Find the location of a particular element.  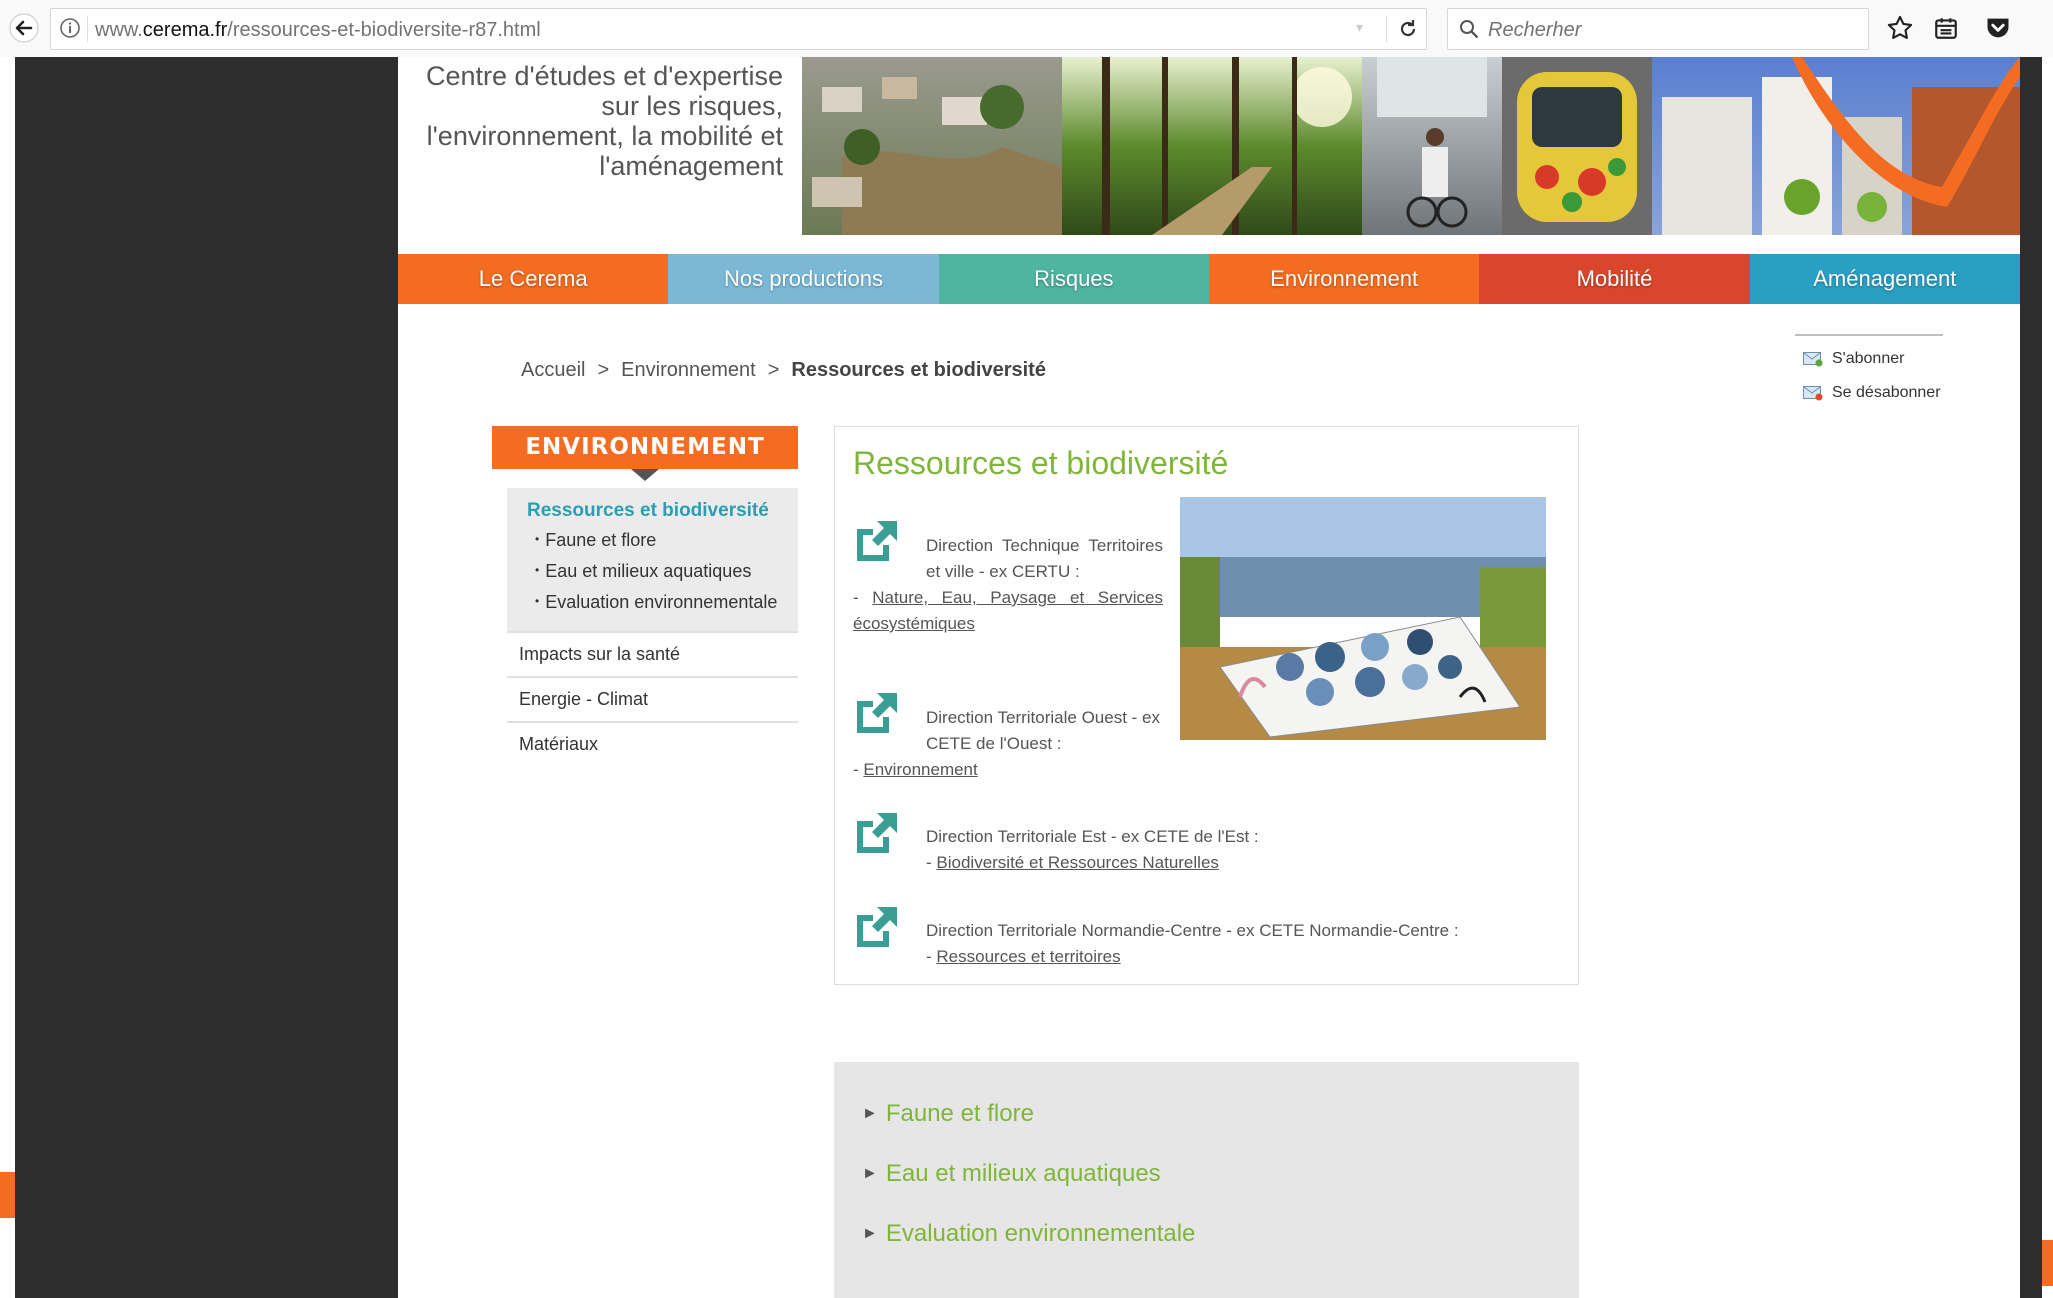

search-box: Recherher is located at coordinates (1658, 29).